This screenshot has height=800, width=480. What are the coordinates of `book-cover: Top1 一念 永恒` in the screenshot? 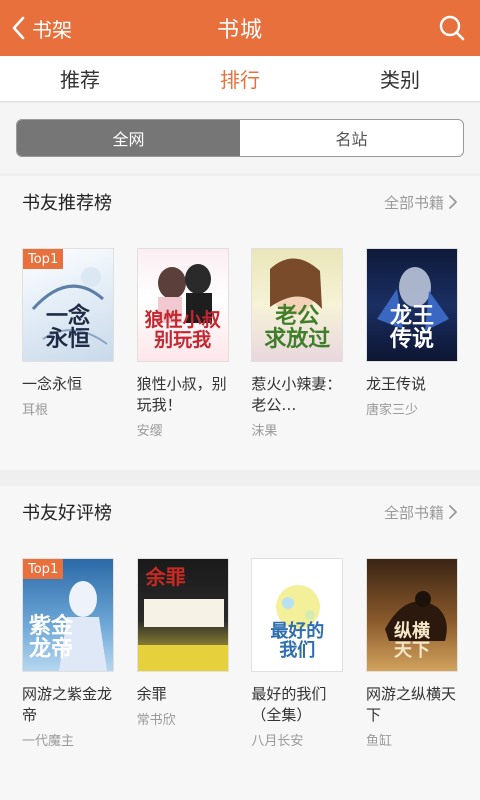 It's located at (68, 305).